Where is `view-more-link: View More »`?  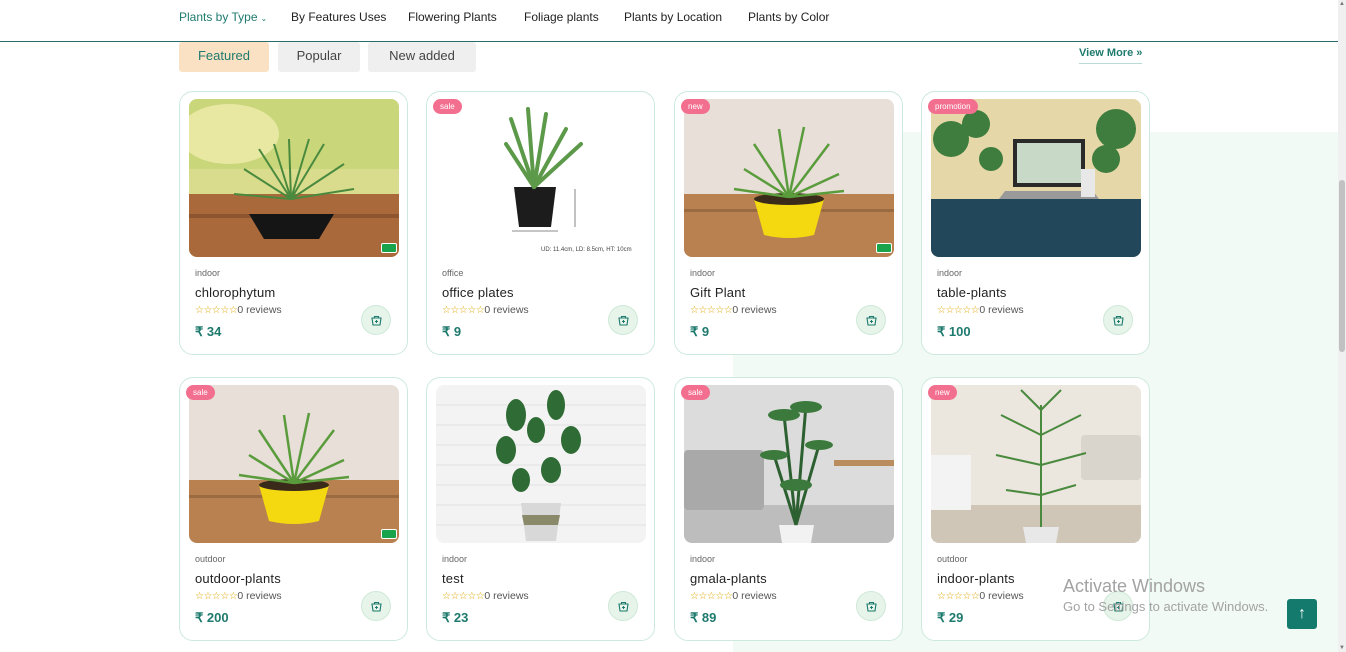 view-more-link: View More » is located at coordinates (1111, 55).